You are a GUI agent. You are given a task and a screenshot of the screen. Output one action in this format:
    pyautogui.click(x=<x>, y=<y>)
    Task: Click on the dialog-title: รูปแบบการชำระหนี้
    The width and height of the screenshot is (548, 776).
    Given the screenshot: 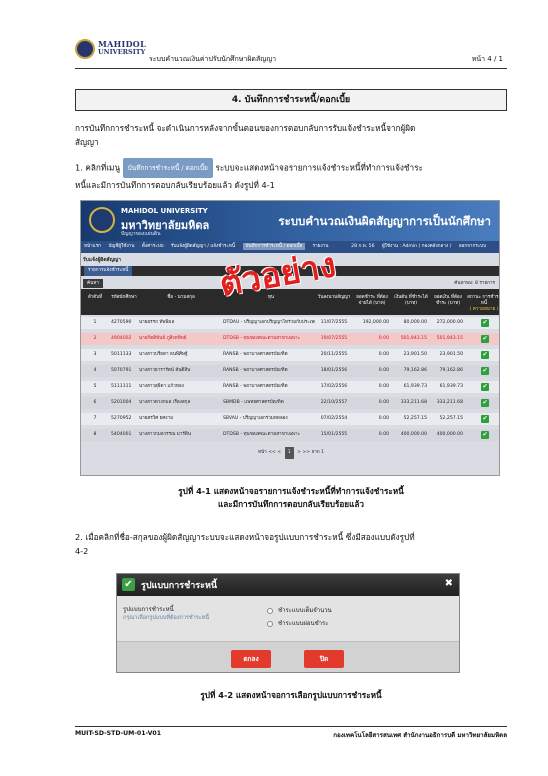 What is the action you would take?
    pyautogui.click(x=179, y=586)
    